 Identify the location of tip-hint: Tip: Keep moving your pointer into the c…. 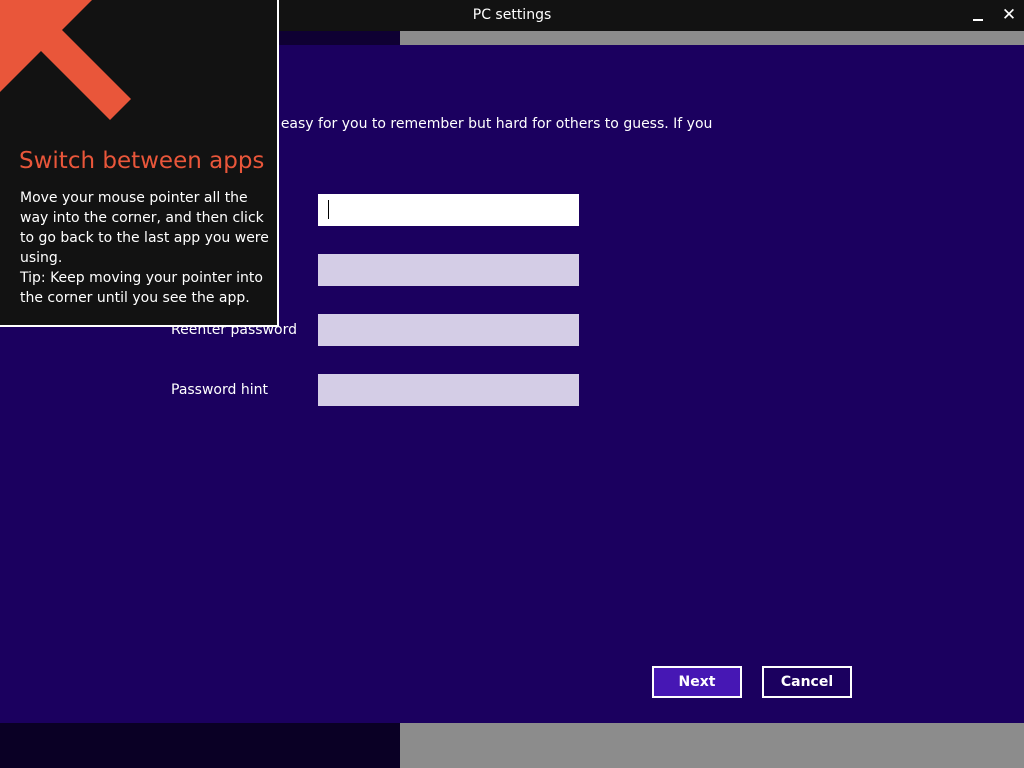
(141, 288).